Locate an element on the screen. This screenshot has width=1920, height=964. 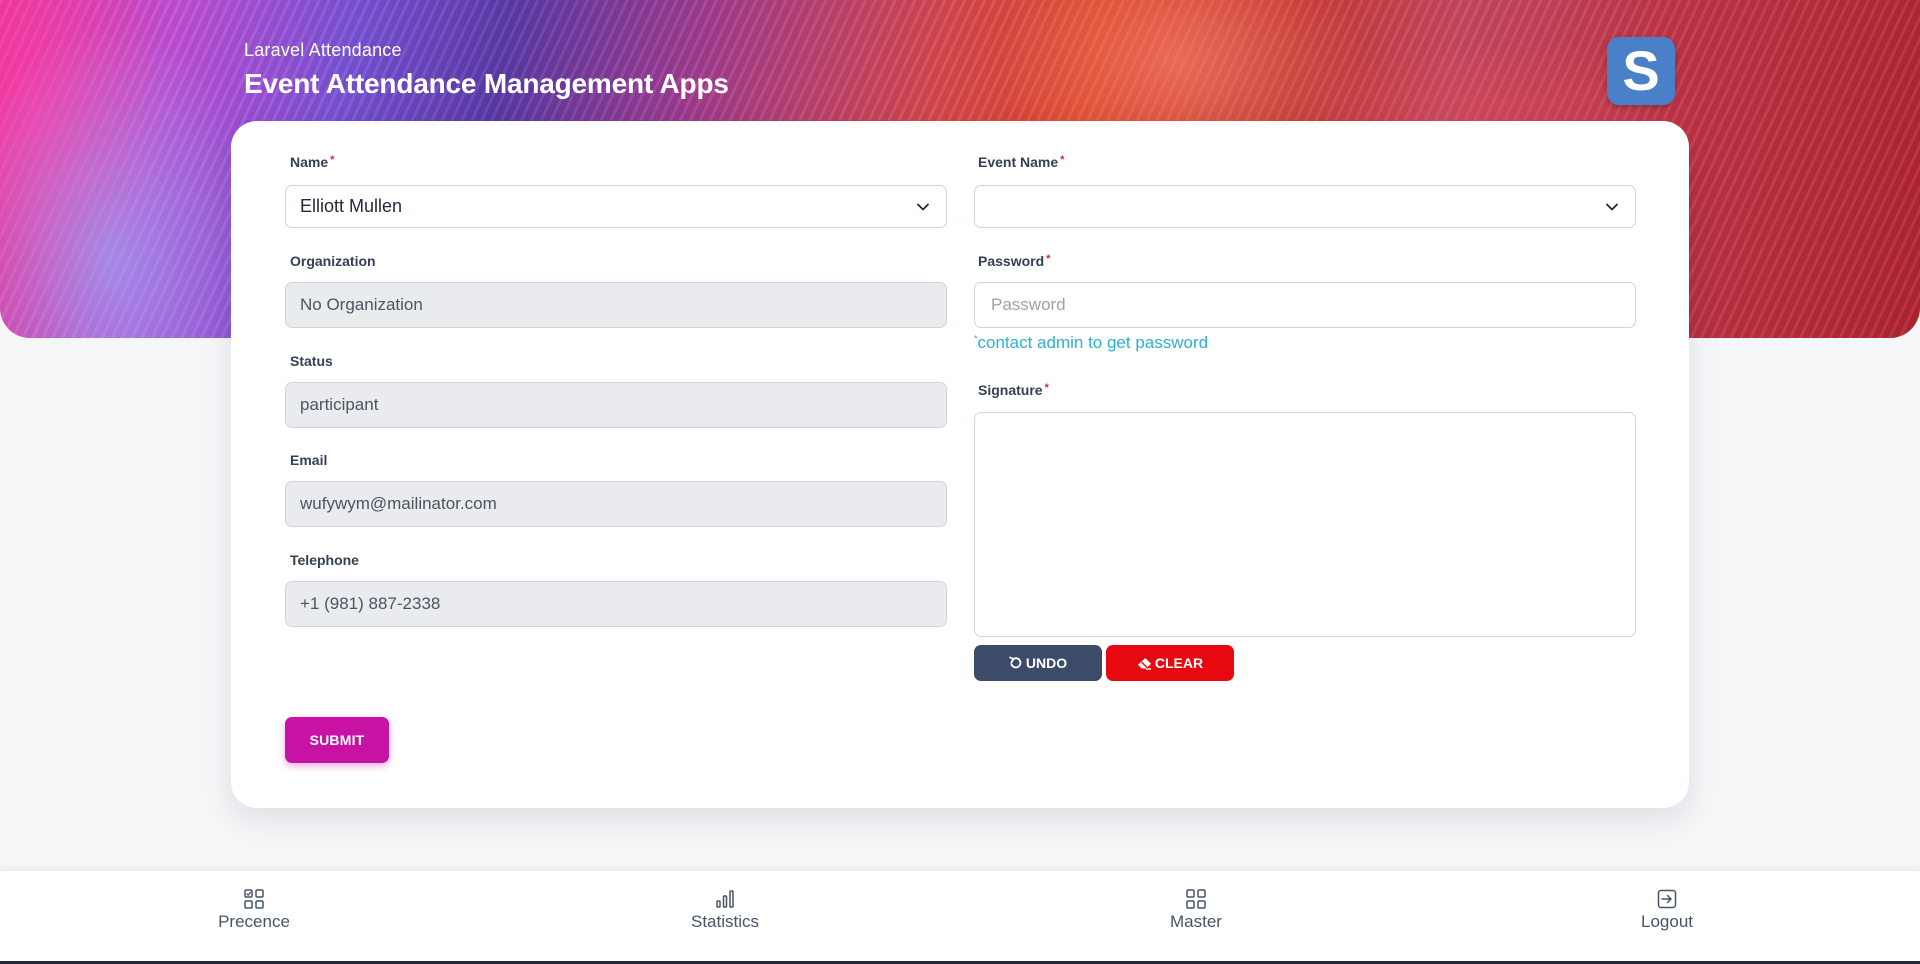
telephone-field: +1 (981) 887-2338 is located at coordinates (616, 604).